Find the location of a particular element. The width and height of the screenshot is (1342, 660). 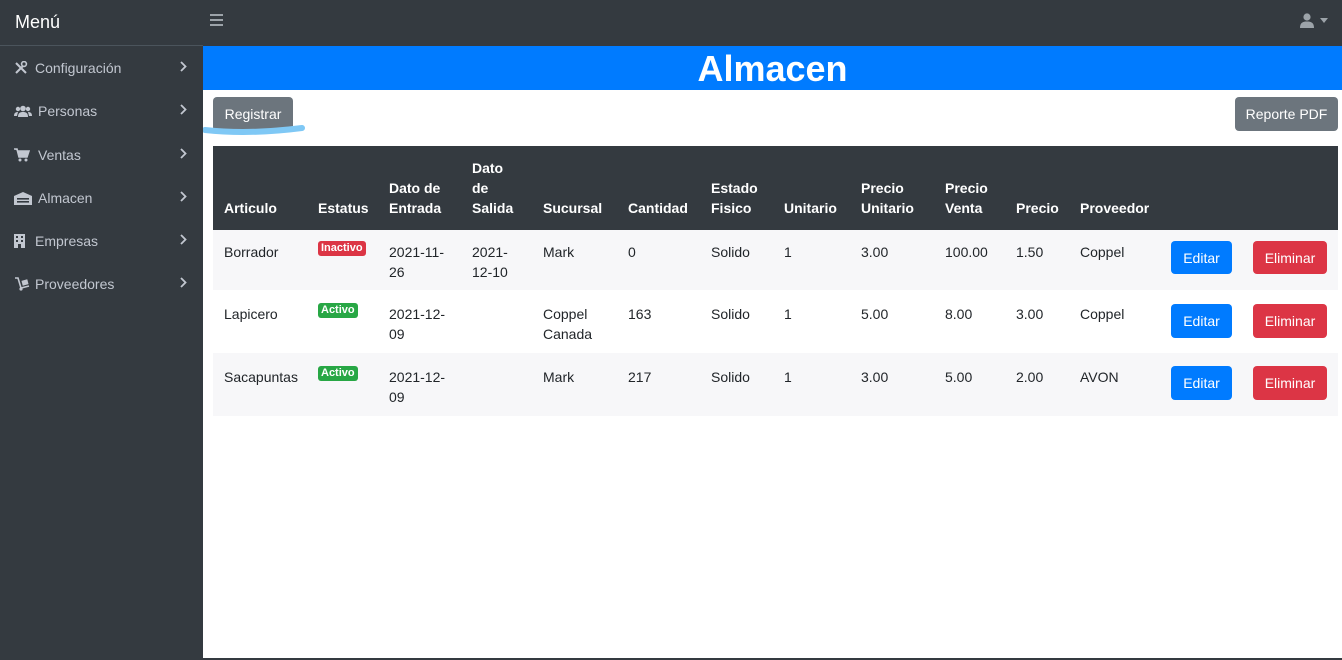

cell-dato-salida: 2021-12-10 is located at coordinates (490, 262).